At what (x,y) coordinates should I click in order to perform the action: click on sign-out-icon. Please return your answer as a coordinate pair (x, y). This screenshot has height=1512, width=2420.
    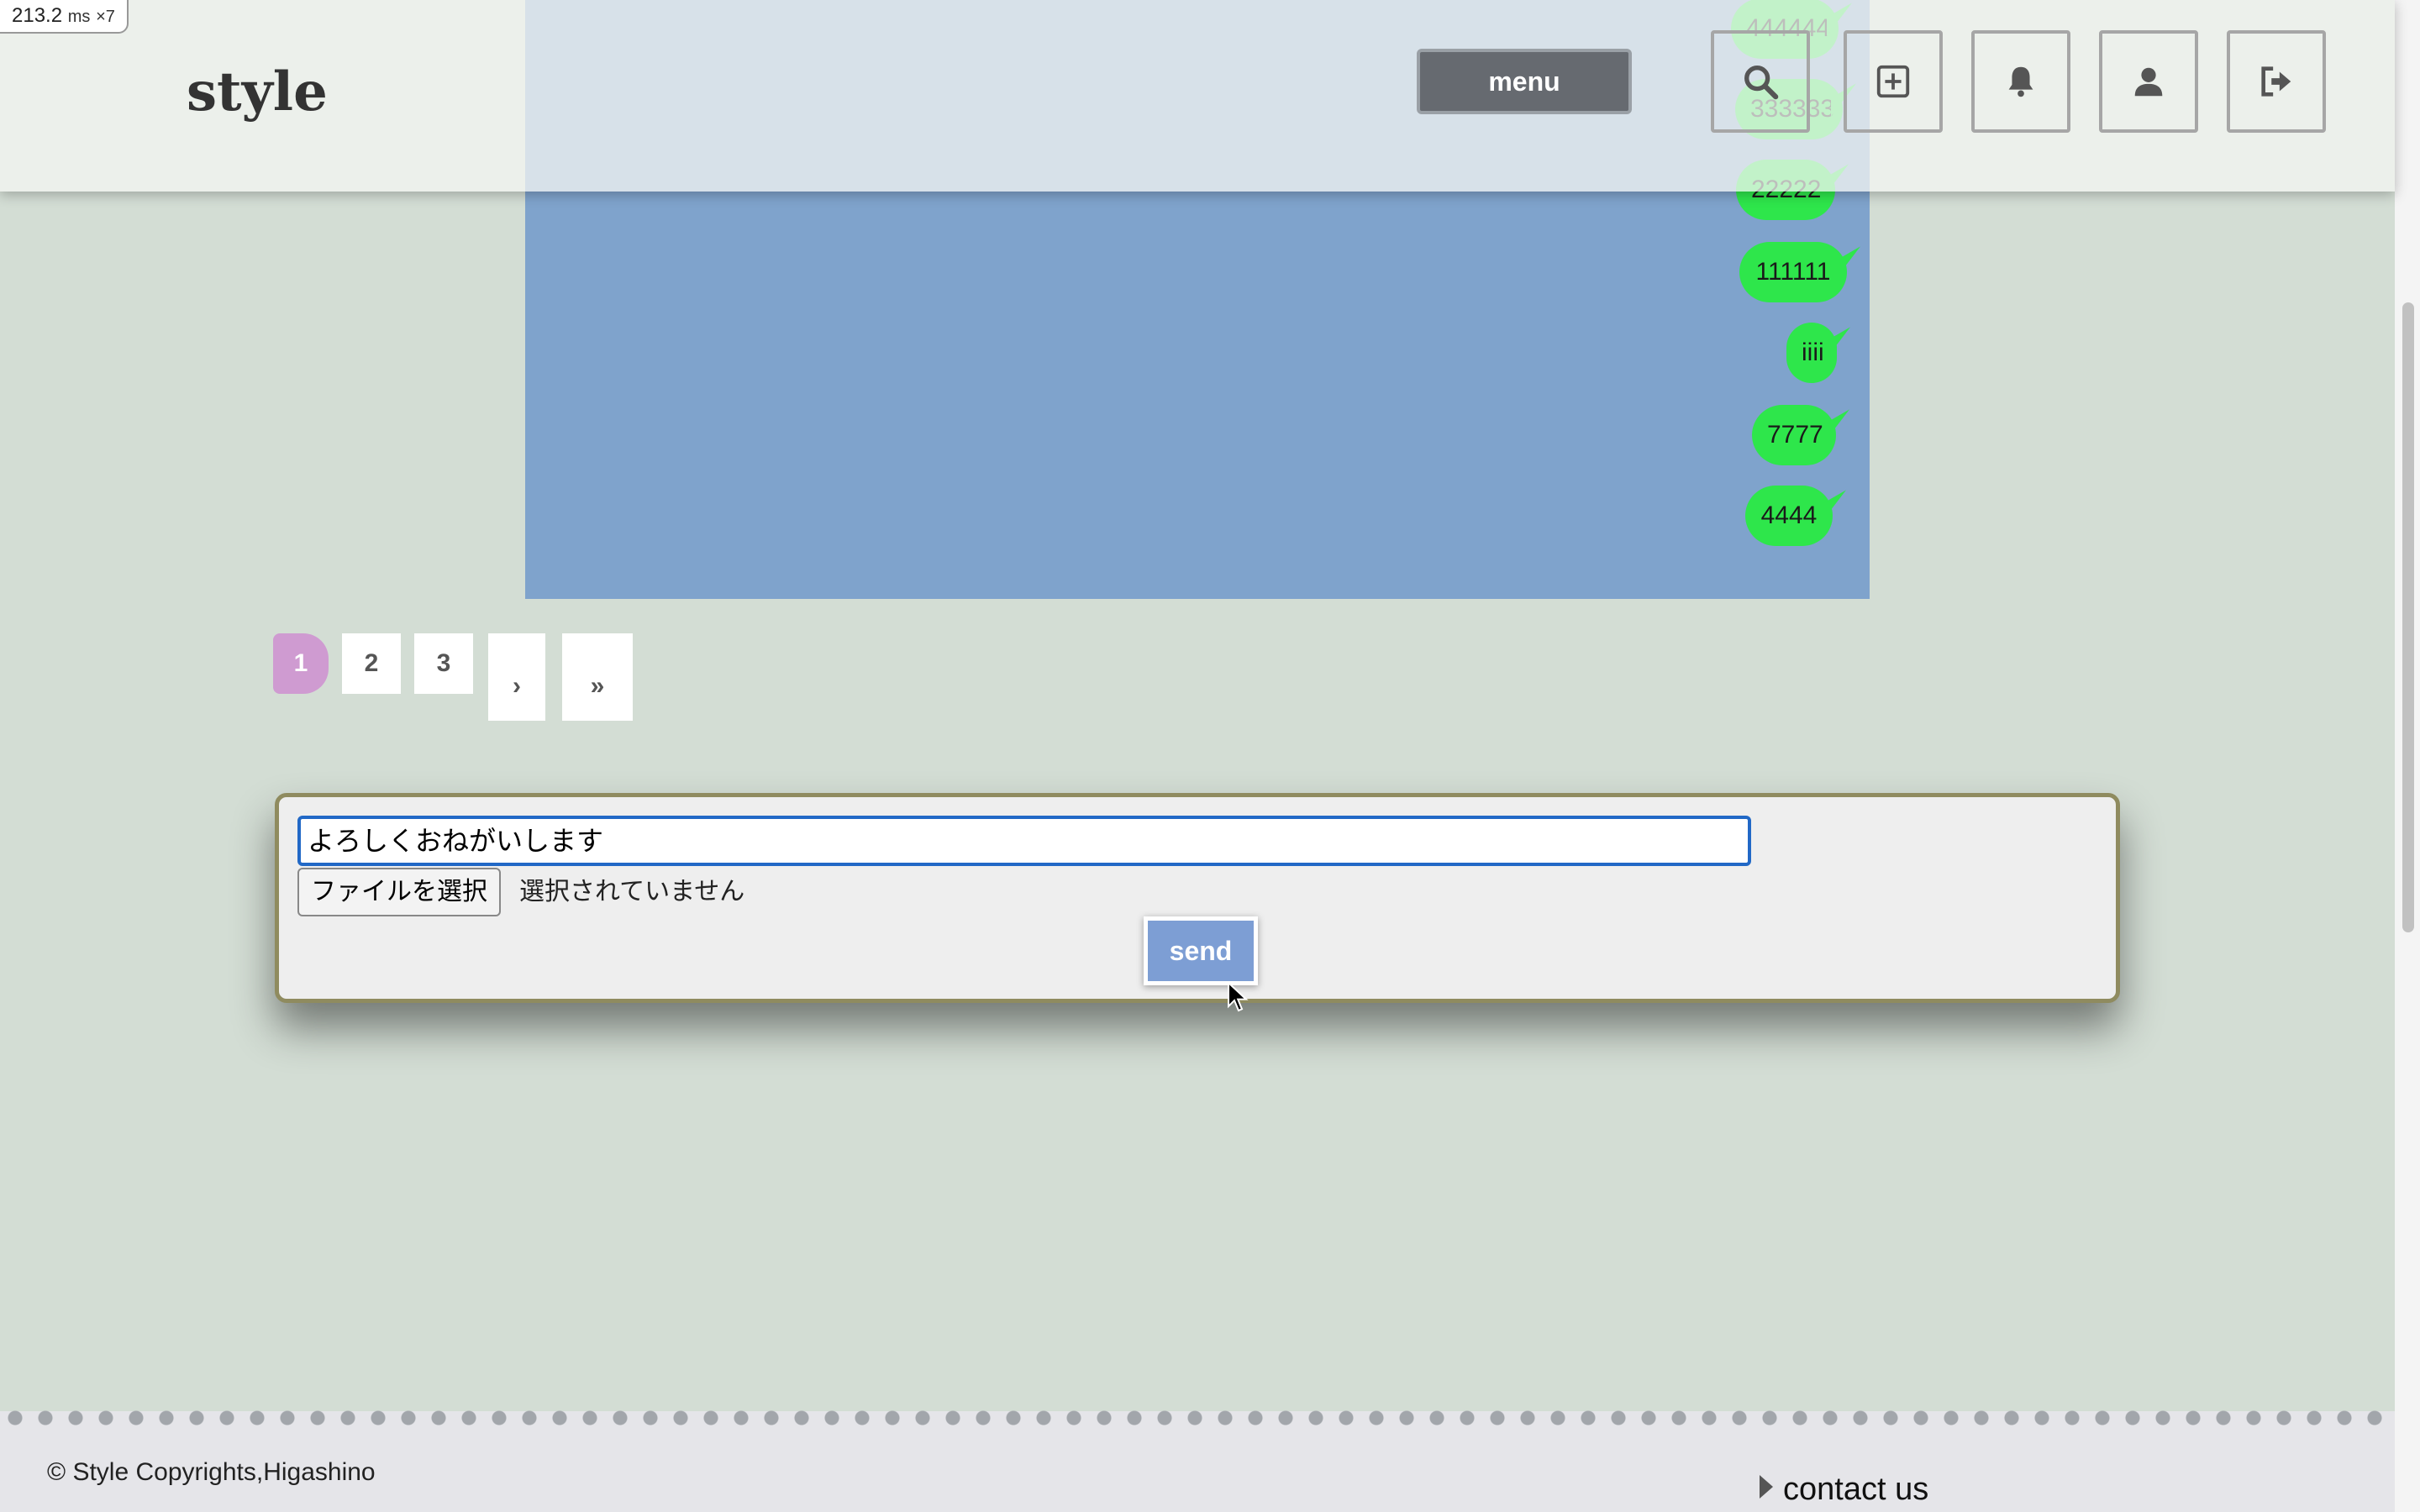
    Looking at the image, I should click on (2276, 81).